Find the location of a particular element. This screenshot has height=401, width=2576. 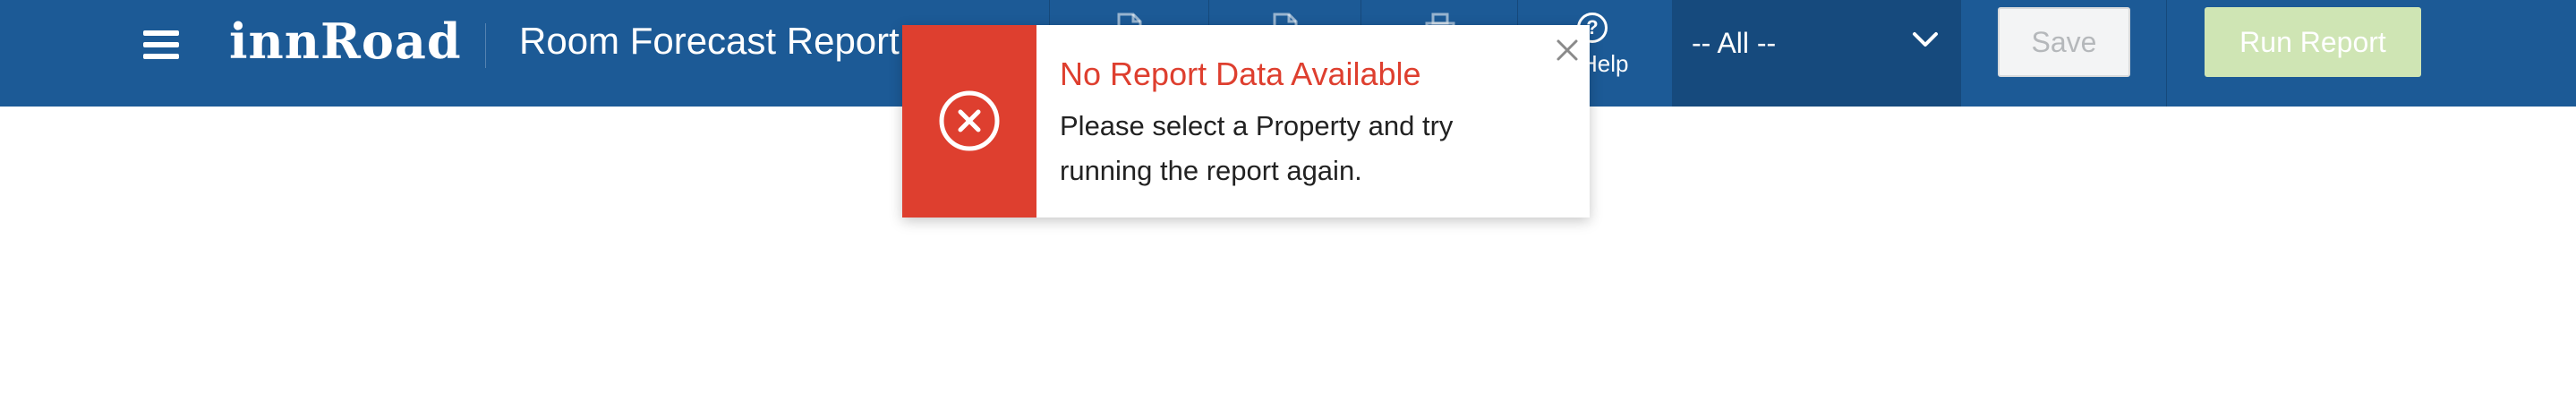

hamburger-menu-icon is located at coordinates (161, 45).